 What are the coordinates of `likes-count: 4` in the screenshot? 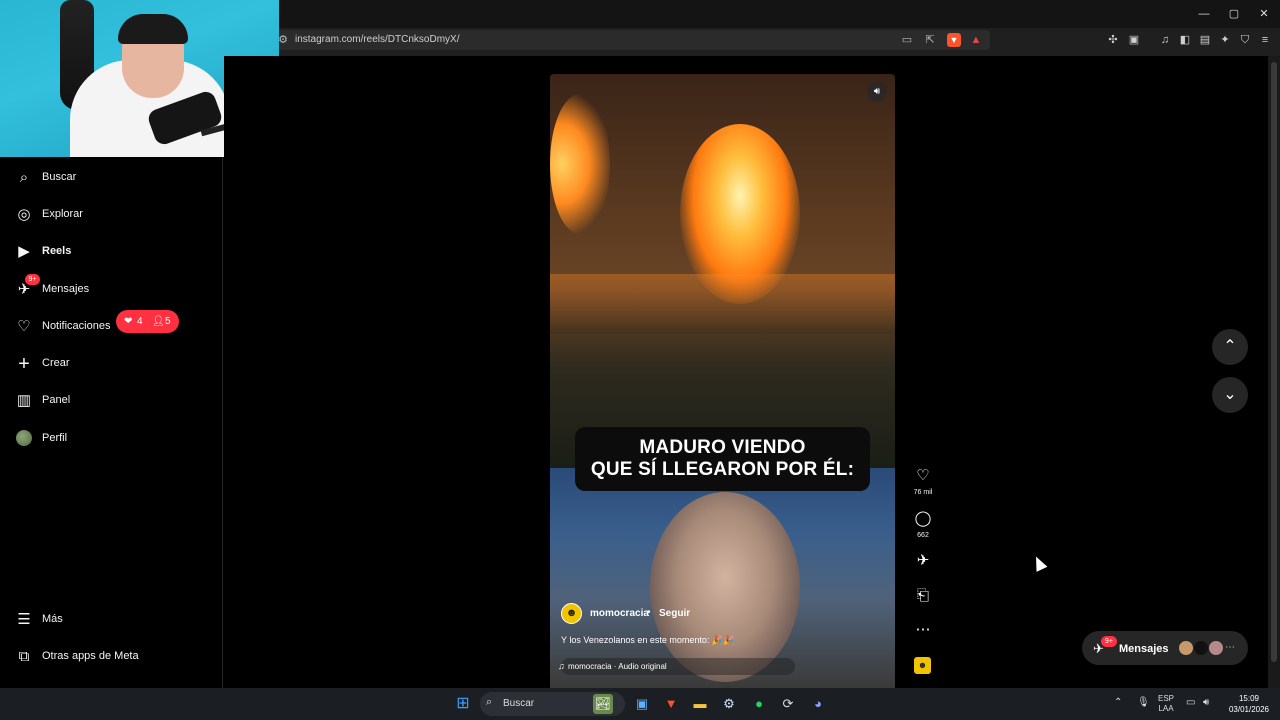 It's located at (140, 321).